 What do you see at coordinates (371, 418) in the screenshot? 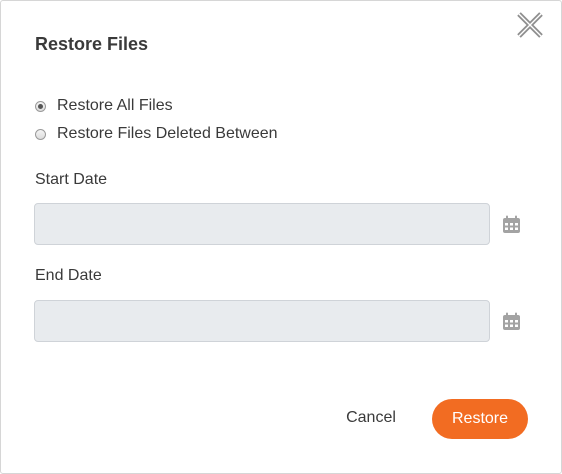
I see `cancel-button: Cancel` at bounding box center [371, 418].